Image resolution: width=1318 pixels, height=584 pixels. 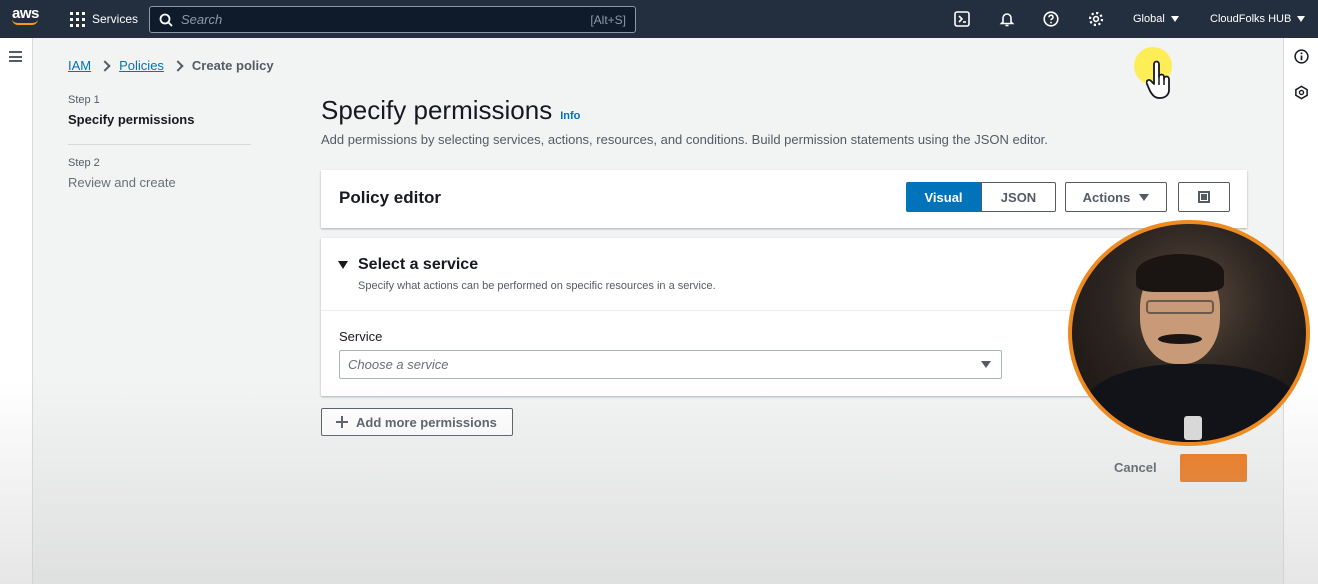 What do you see at coordinates (1180, 339) in the screenshot?
I see `presenter-mustache` at bounding box center [1180, 339].